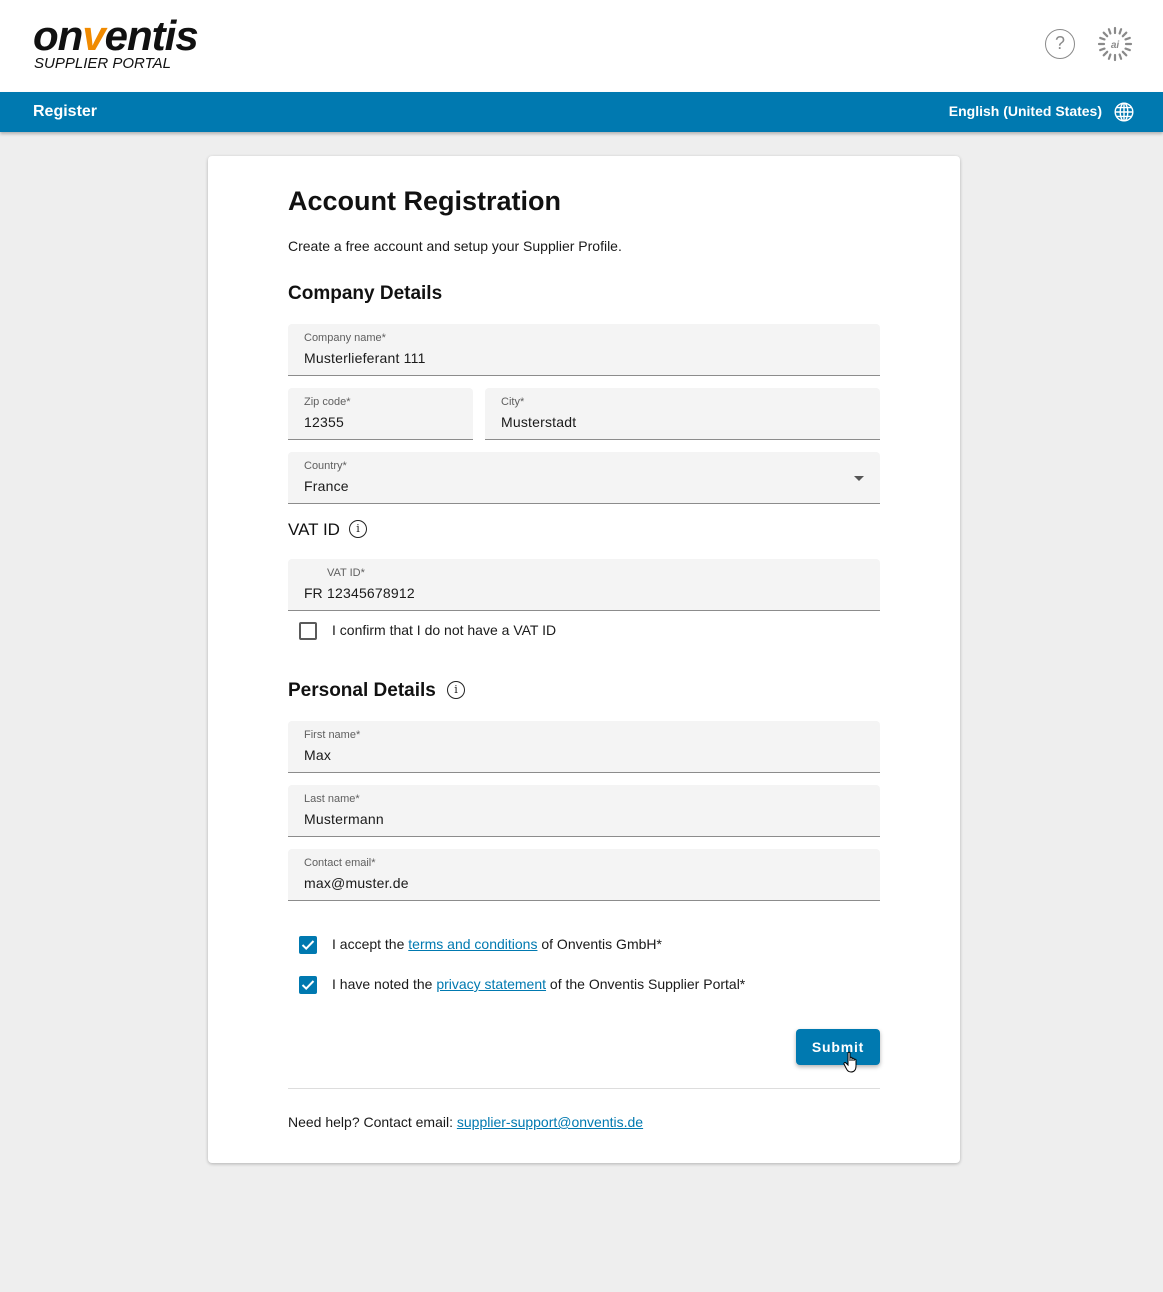  Describe the element at coordinates (584, 350) in the screenshot. I see `company-name-field: Company name* Musterlieferant 111` at that location.